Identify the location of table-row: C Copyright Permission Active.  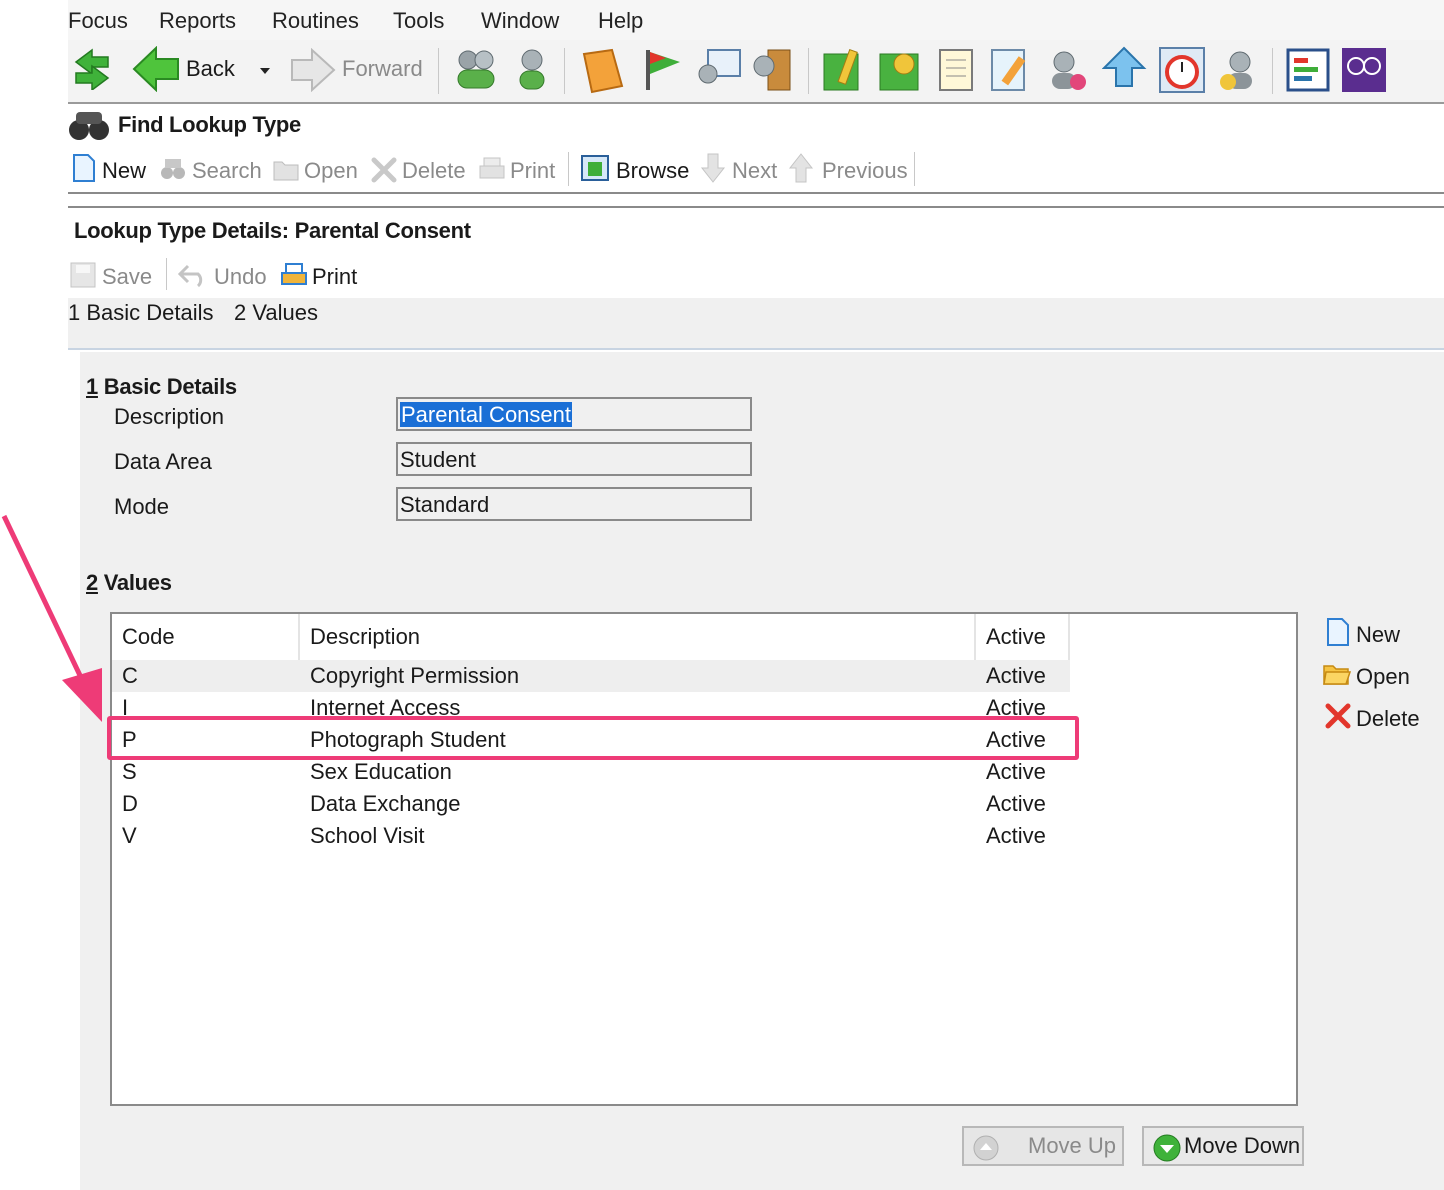
(591, 676).